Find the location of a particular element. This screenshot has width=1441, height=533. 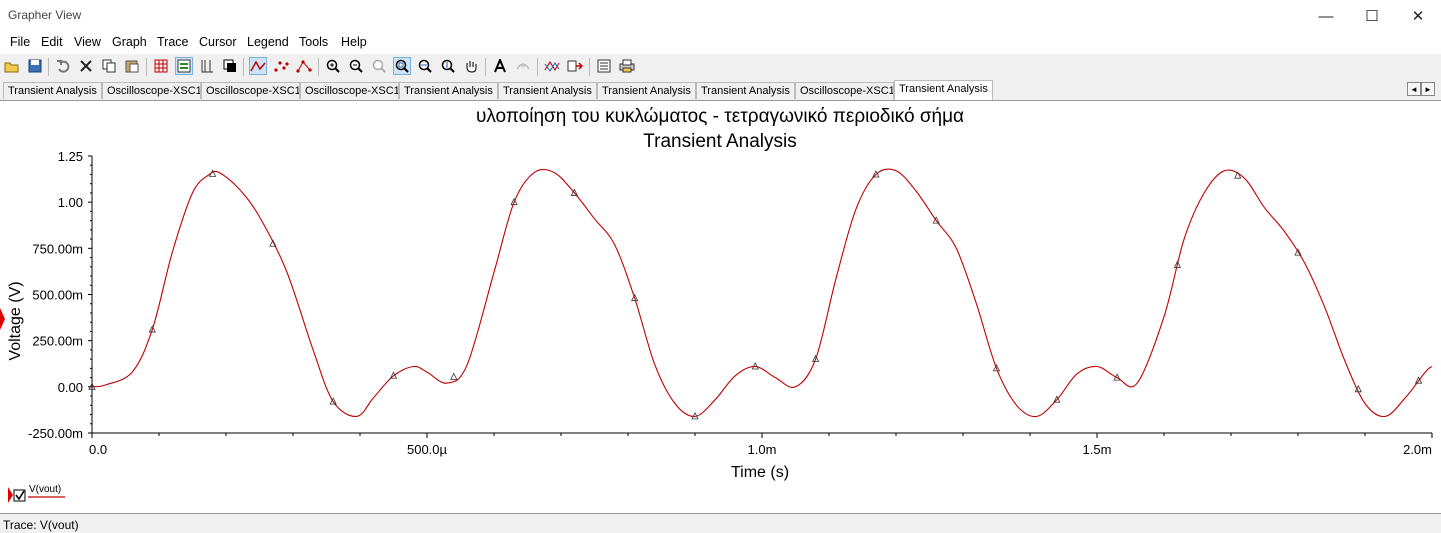

copy-icon is located at coordinates (109, 66).